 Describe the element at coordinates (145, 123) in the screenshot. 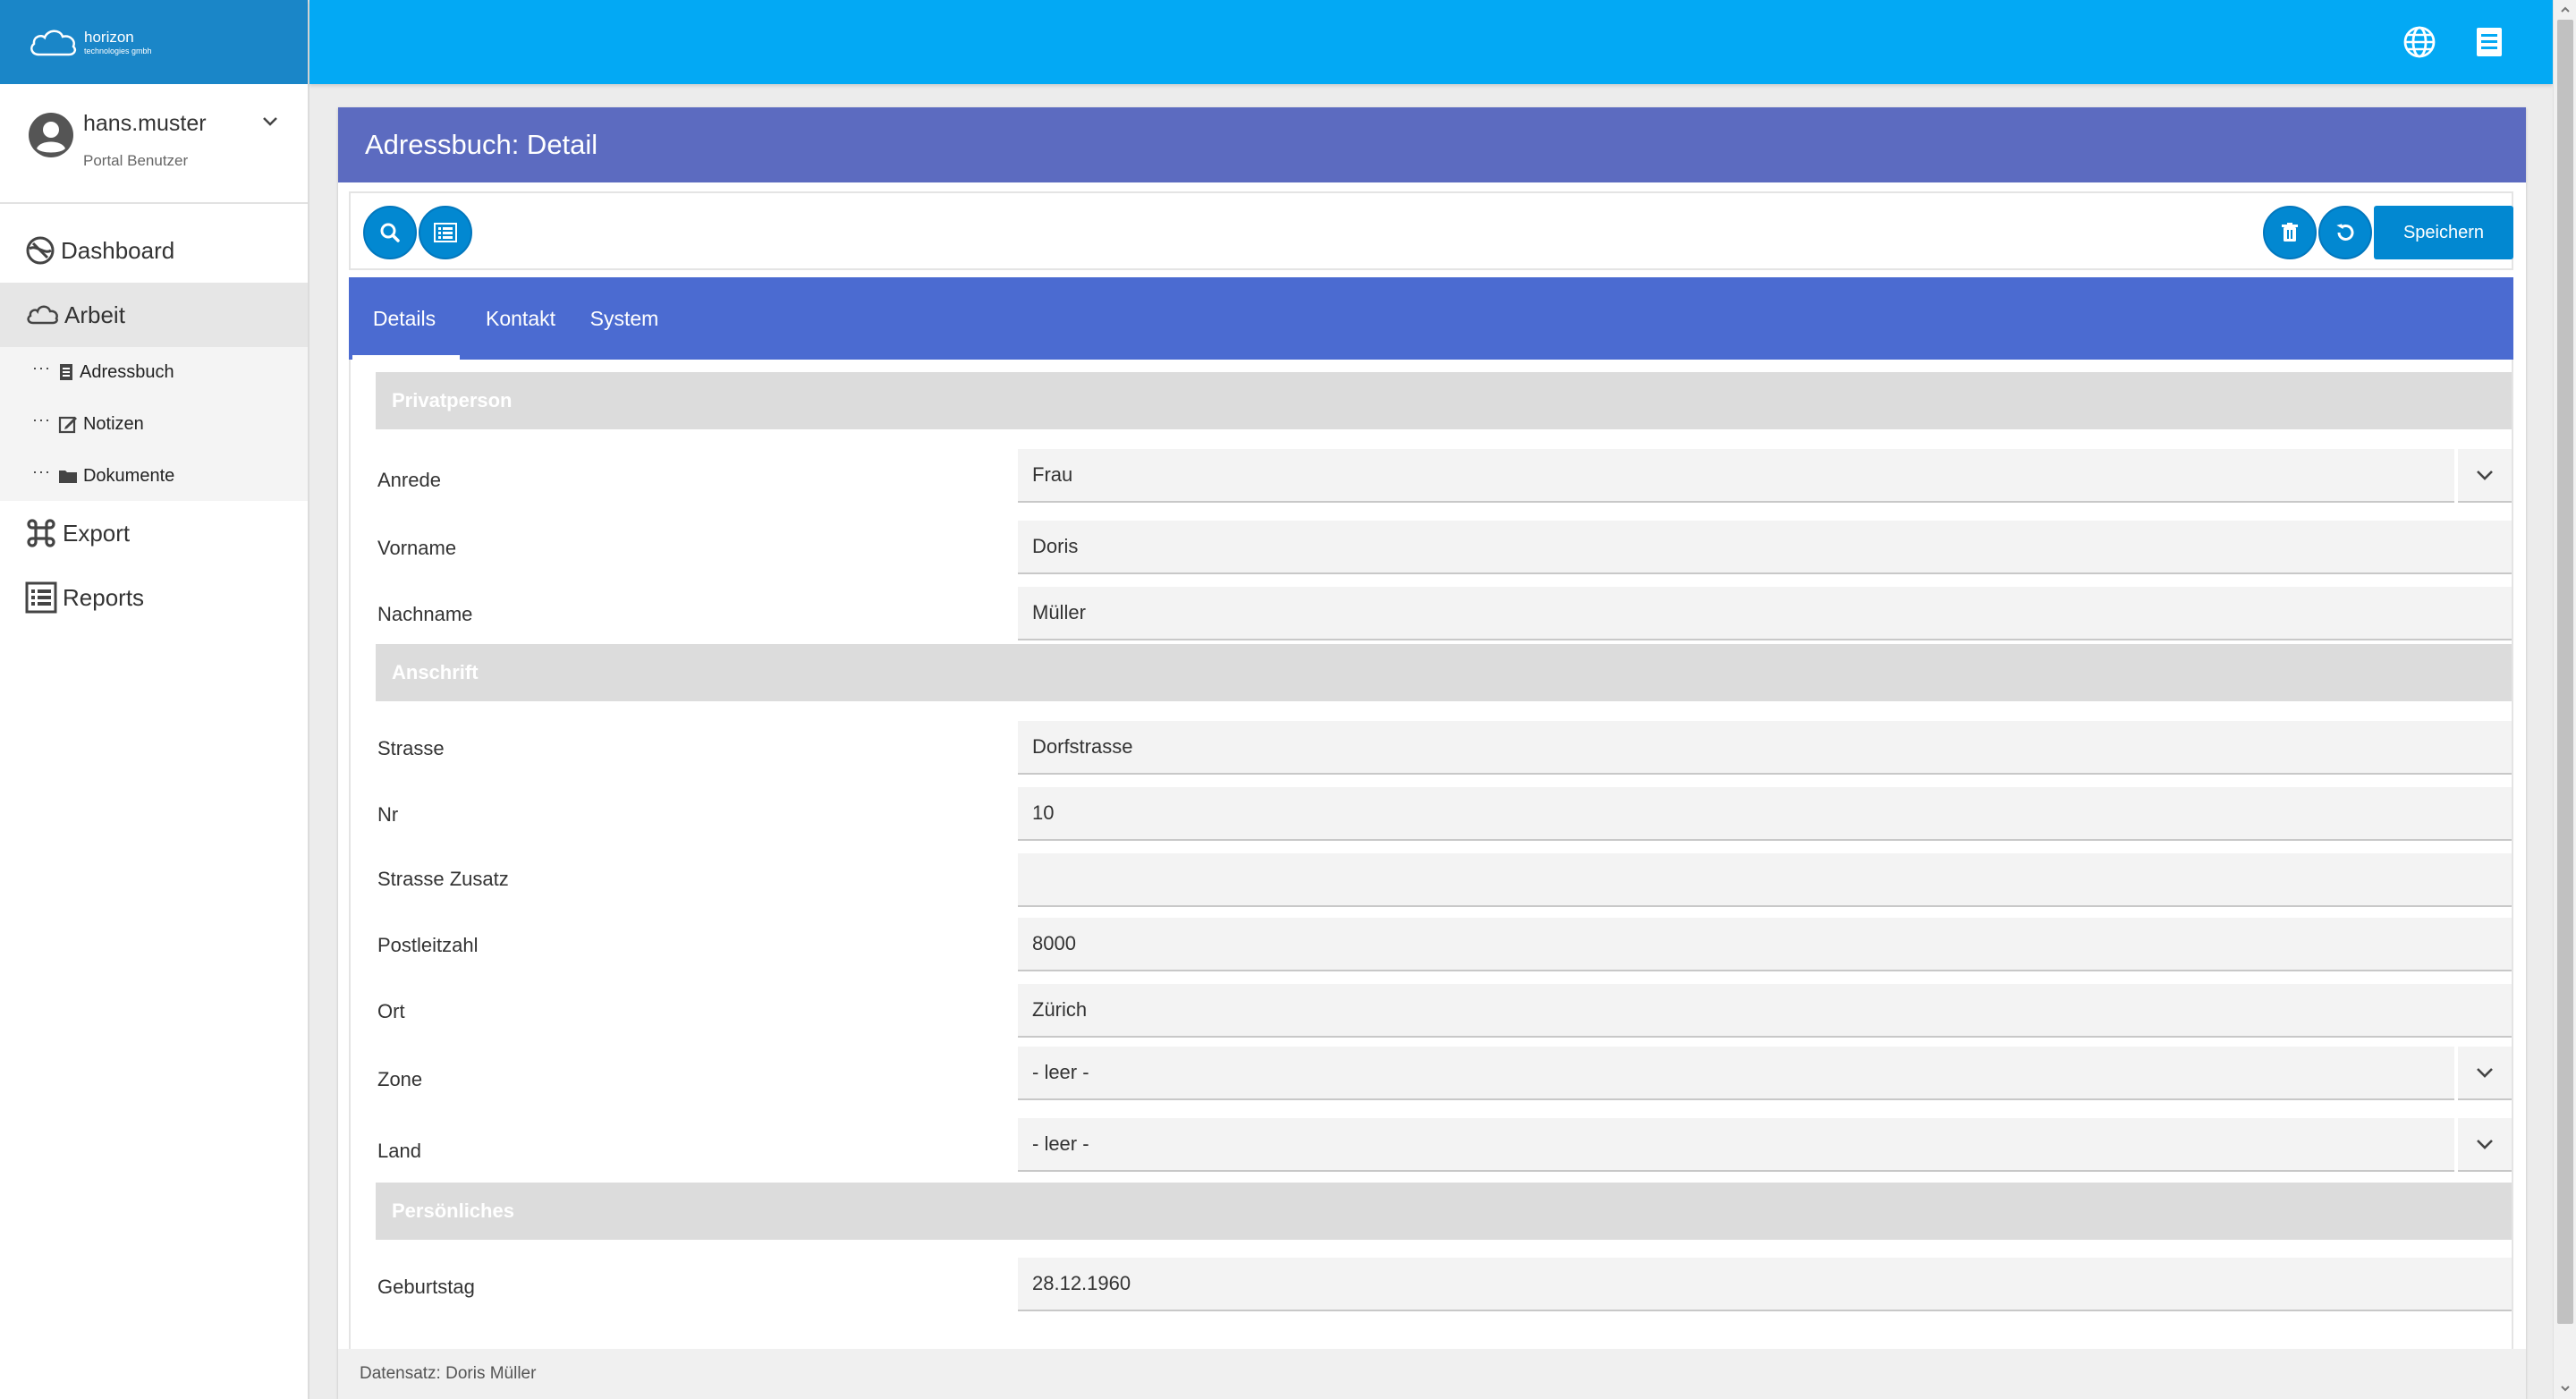

I see `user-name: hans.muster` at that location.